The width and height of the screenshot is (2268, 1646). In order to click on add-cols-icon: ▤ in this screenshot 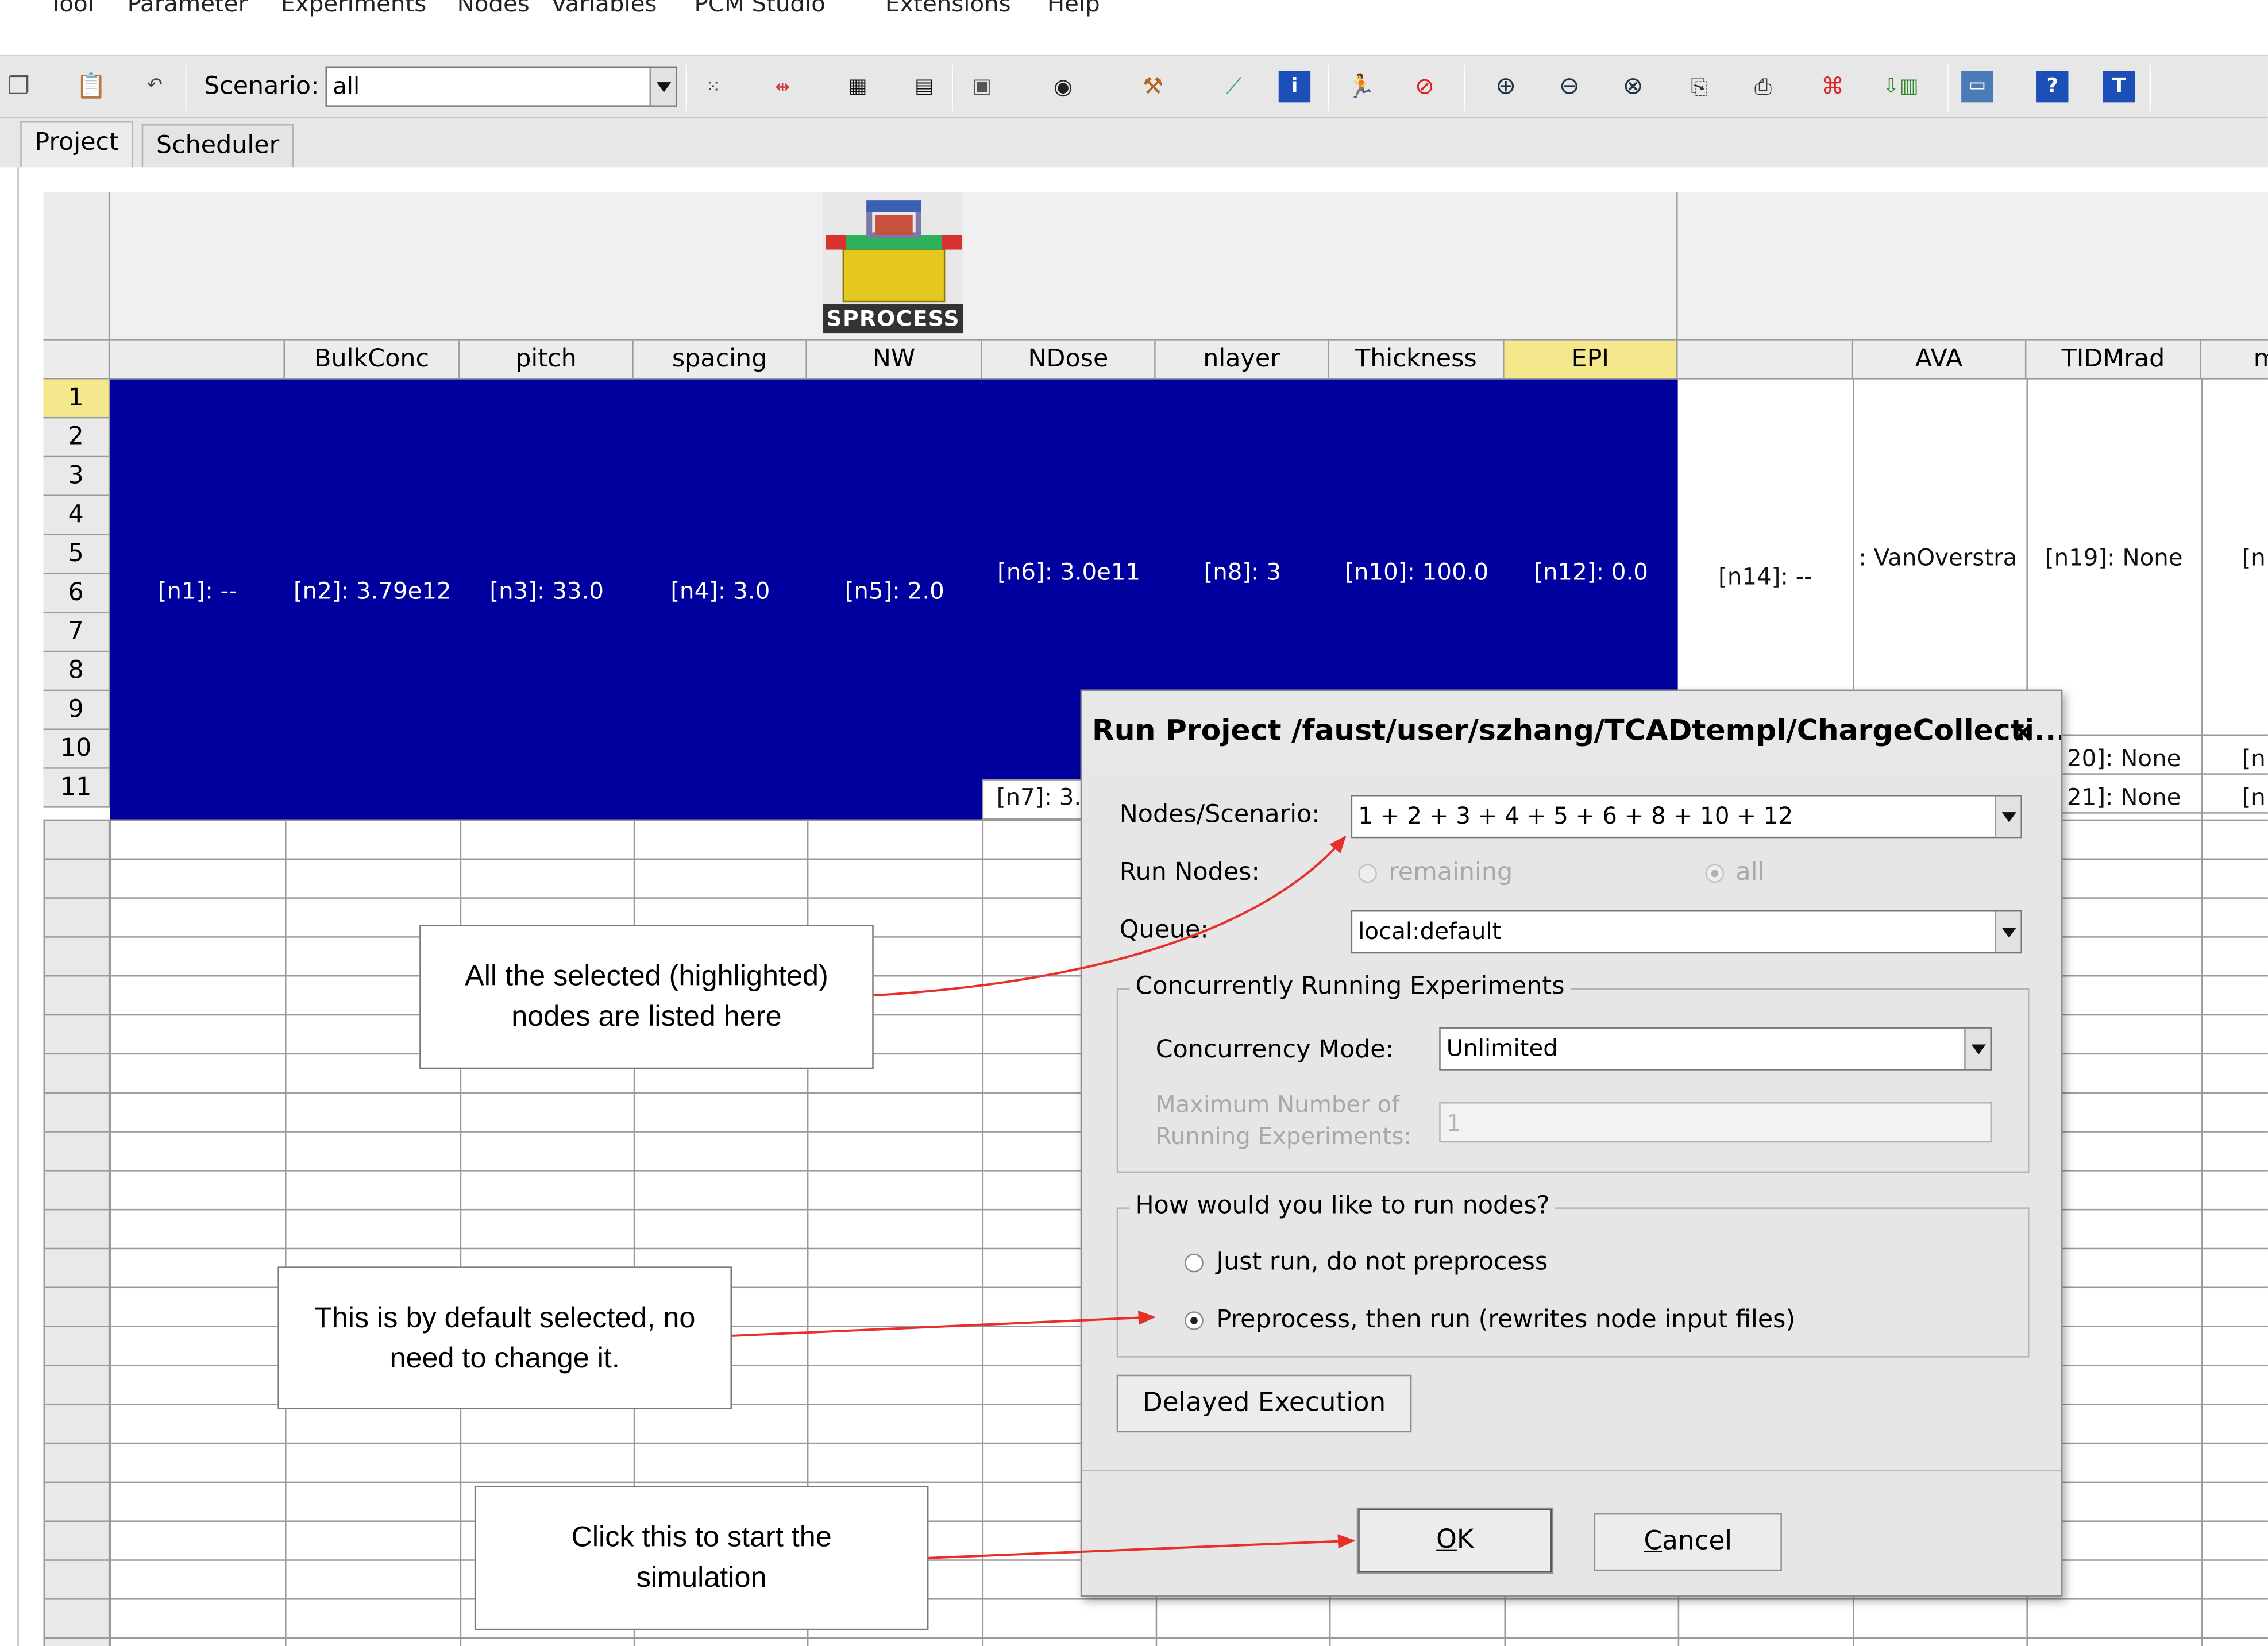, I will do `click(924, 87)`.